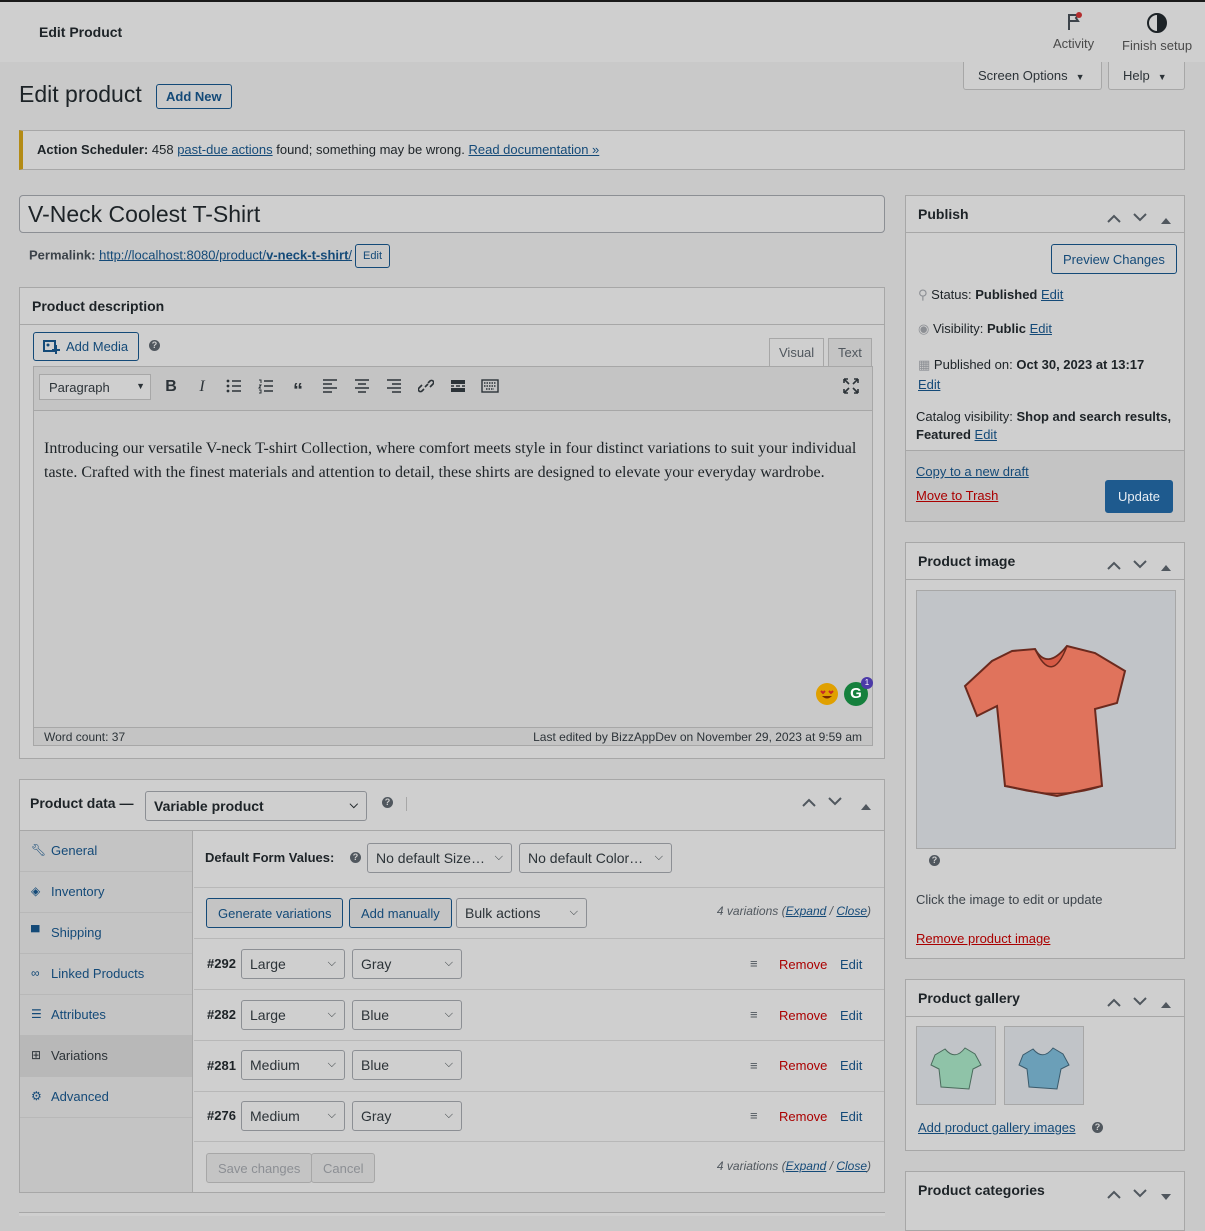  What do you see at coordinates (458, 389) in the screenshot?
I see `read-more-icon` at bounding box center [458, 389].